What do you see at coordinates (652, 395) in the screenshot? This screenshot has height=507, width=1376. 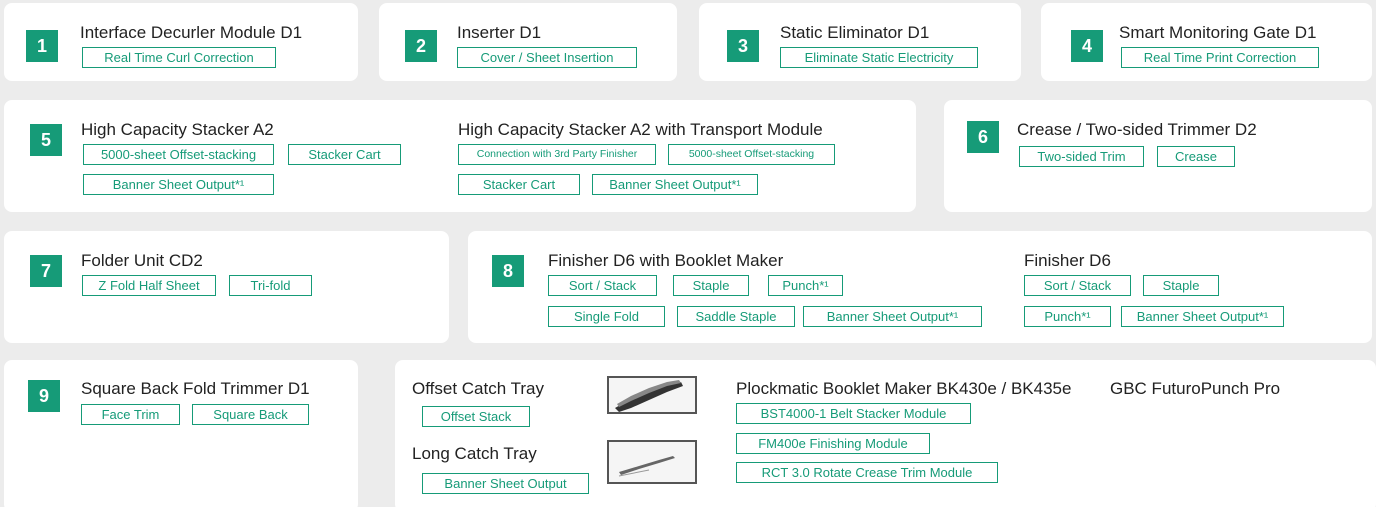 I see `offset-catch-tray-image` at bounding box center [652, 395].